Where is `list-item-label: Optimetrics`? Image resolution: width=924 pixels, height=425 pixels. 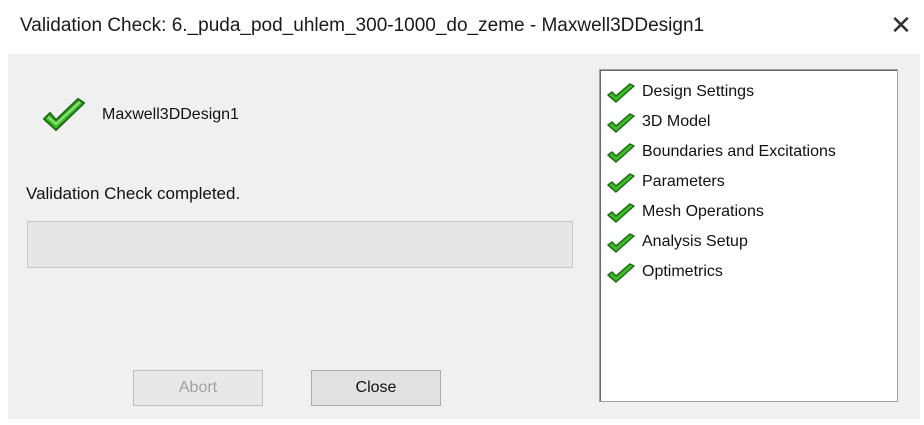 list-item-label: Optimetrics is located at coordinates (682, 271).